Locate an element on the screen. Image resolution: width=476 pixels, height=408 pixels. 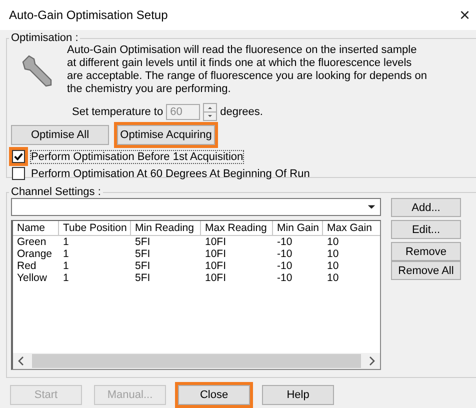
horizontal-scrollbar is located at coordinates (196, 361).